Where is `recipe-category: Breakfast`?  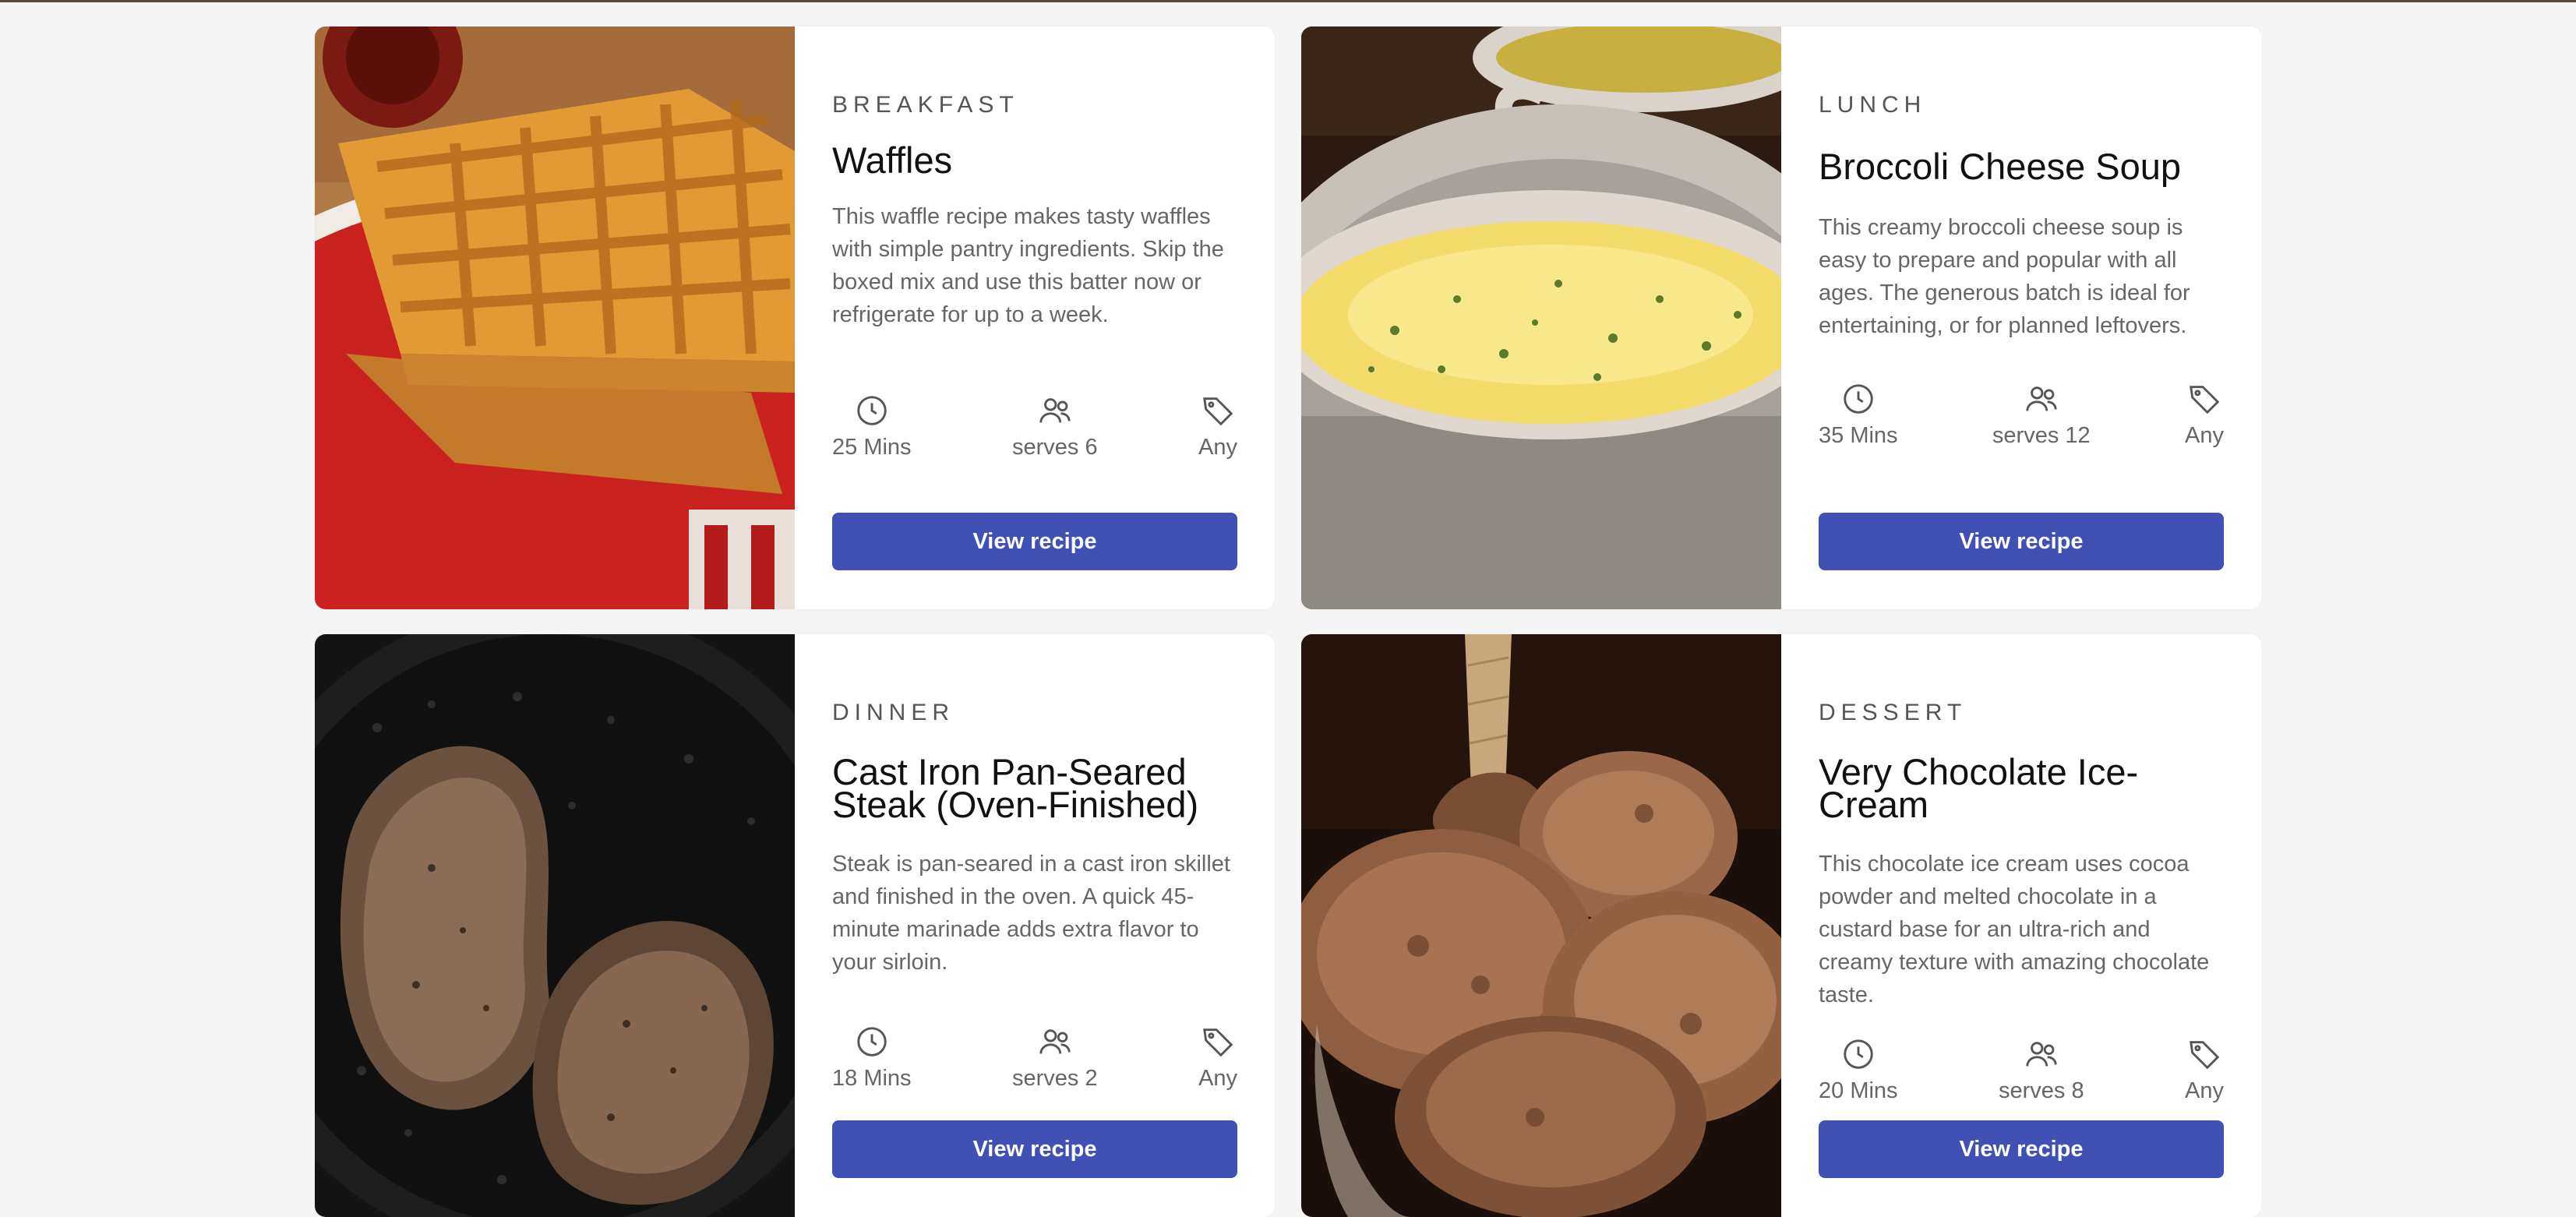
recipe-category: Breakfast is located at coordinates (925, 105).